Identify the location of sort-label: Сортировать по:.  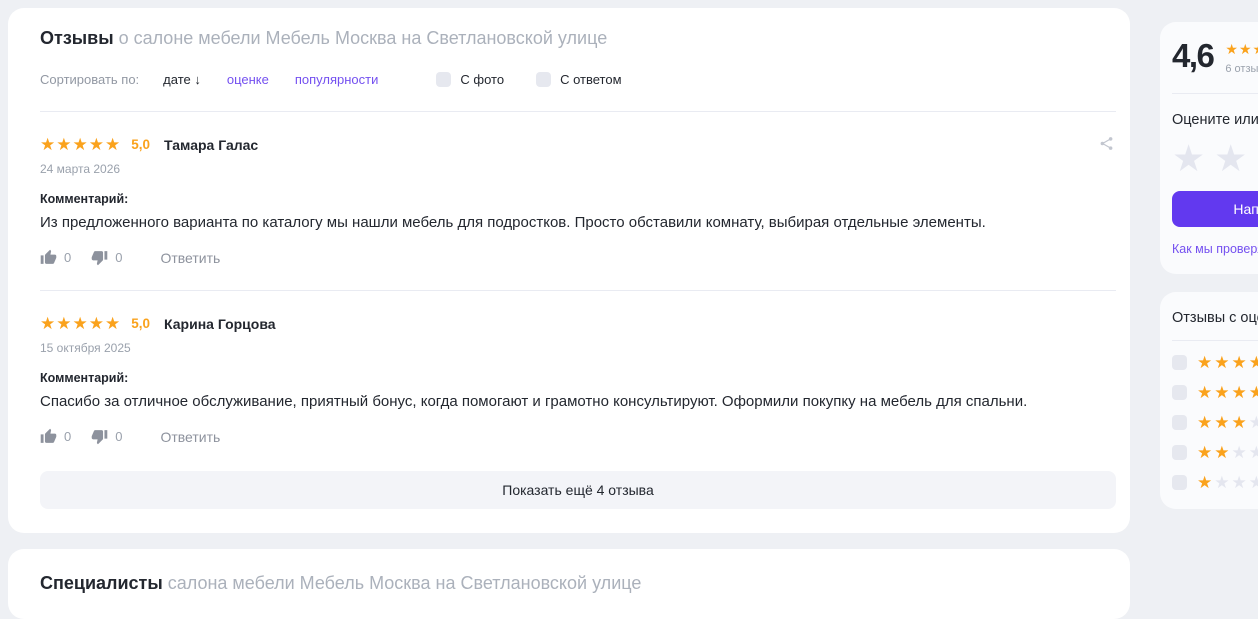
(90, 79).